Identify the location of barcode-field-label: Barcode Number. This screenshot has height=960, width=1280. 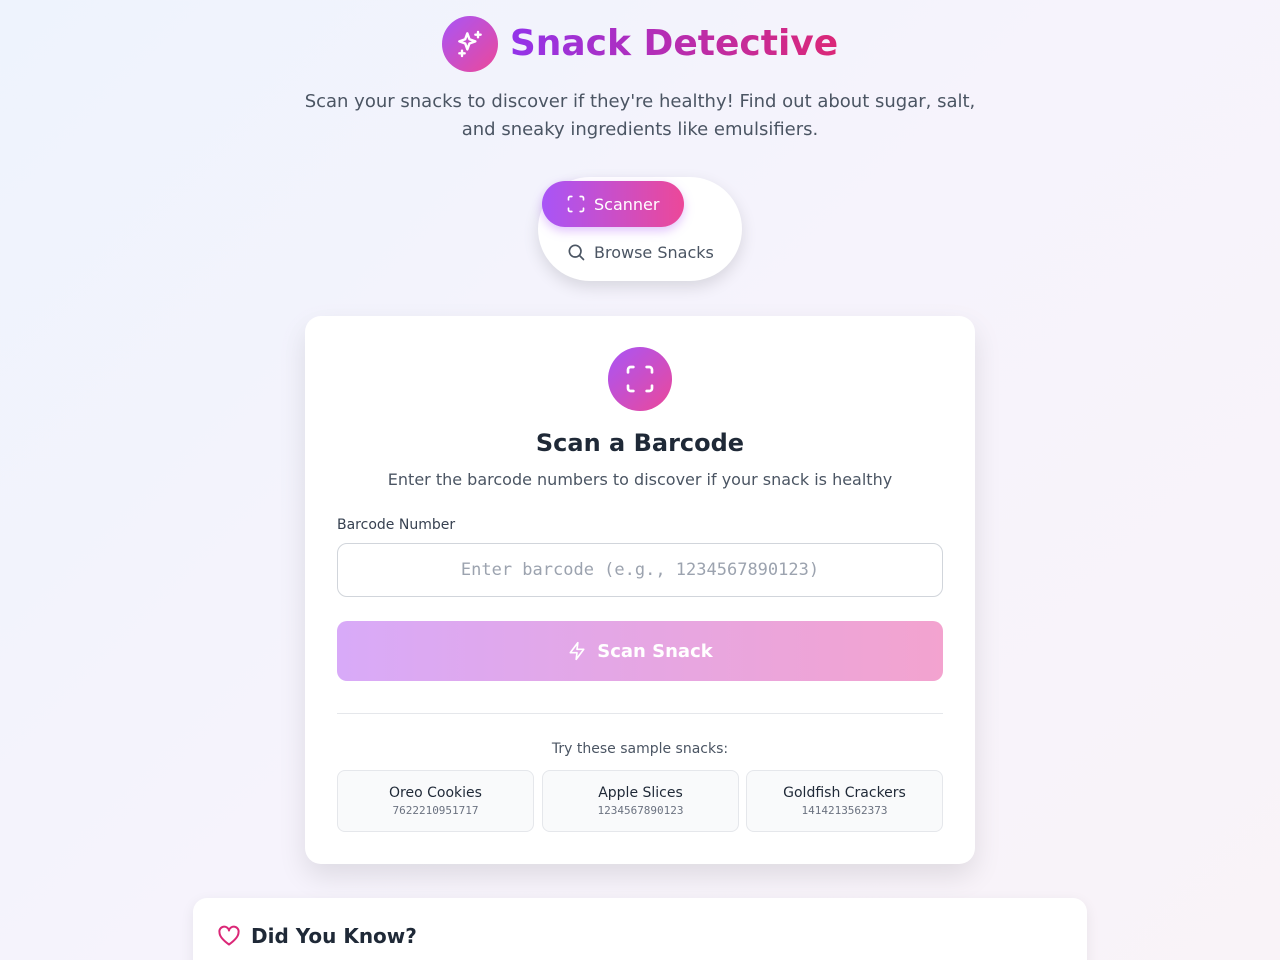
(396, 525).